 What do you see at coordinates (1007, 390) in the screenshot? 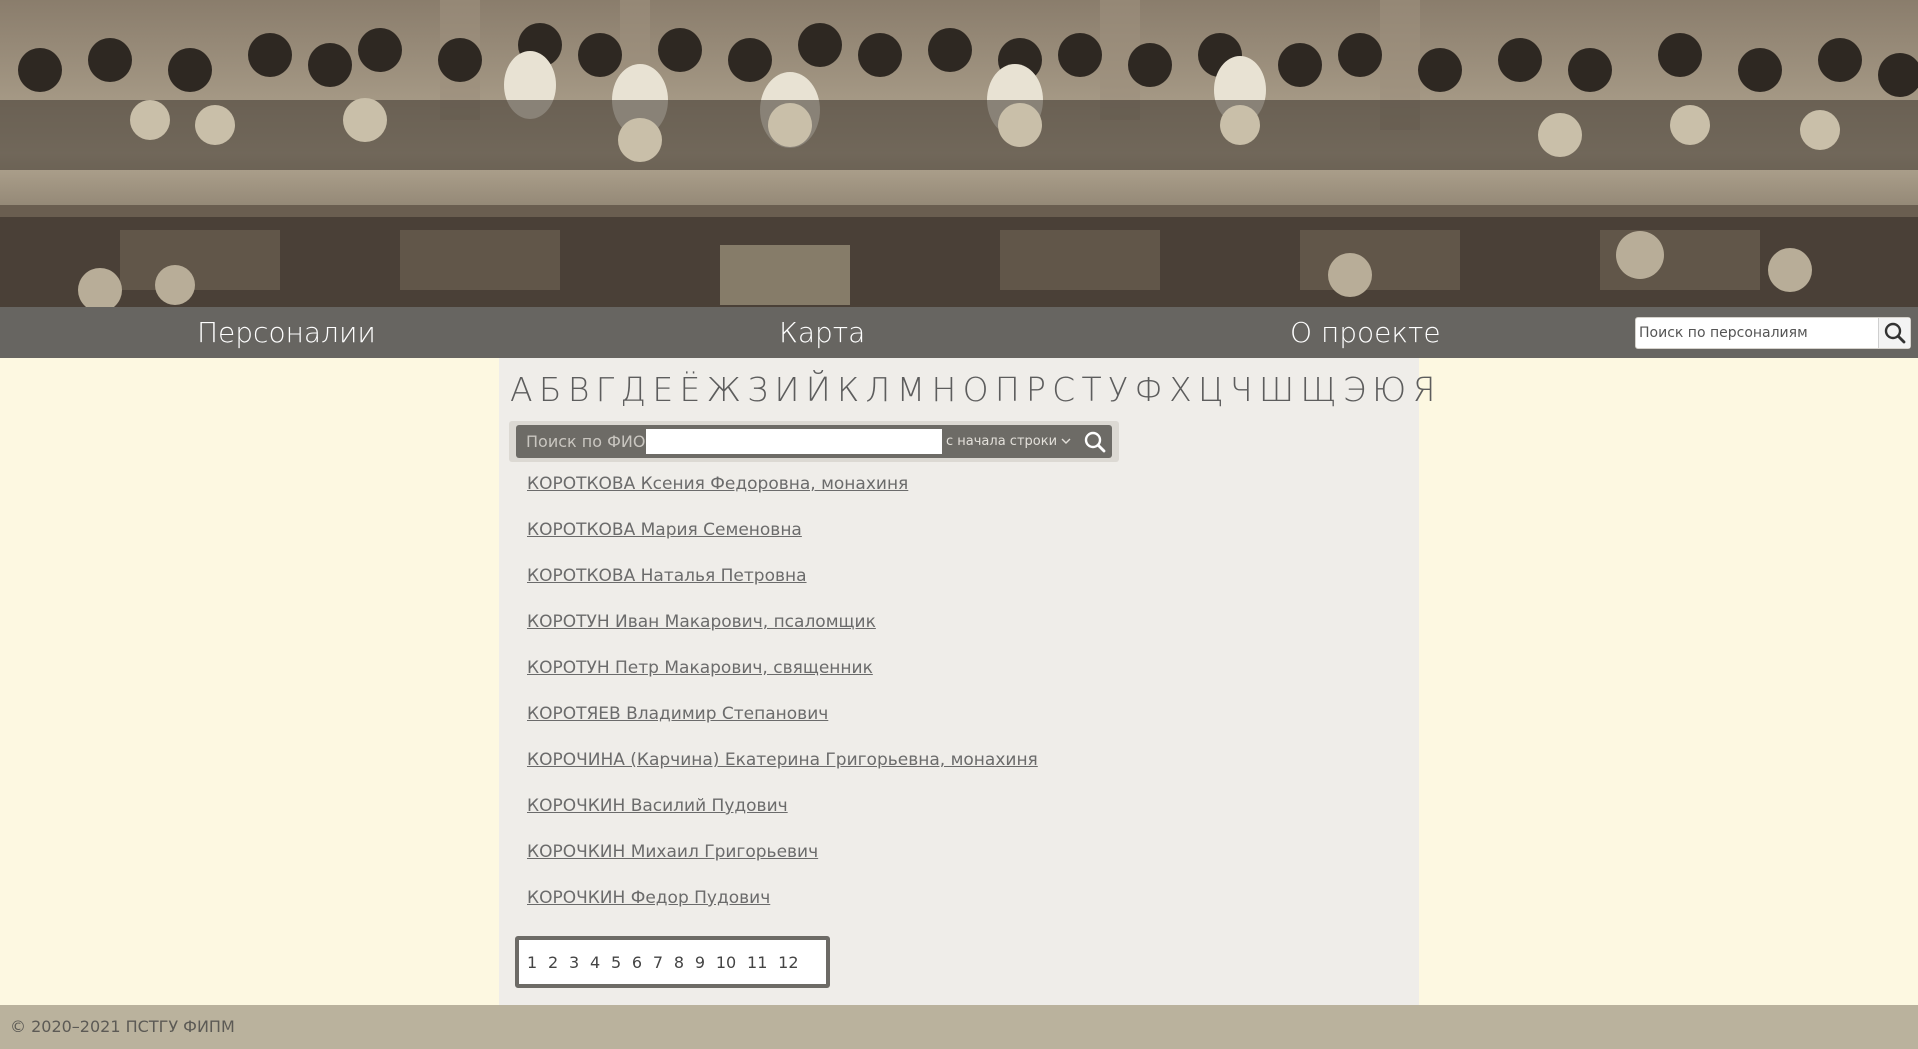
I see `alphabet-letter: П` at bounding box center [1007, 390].